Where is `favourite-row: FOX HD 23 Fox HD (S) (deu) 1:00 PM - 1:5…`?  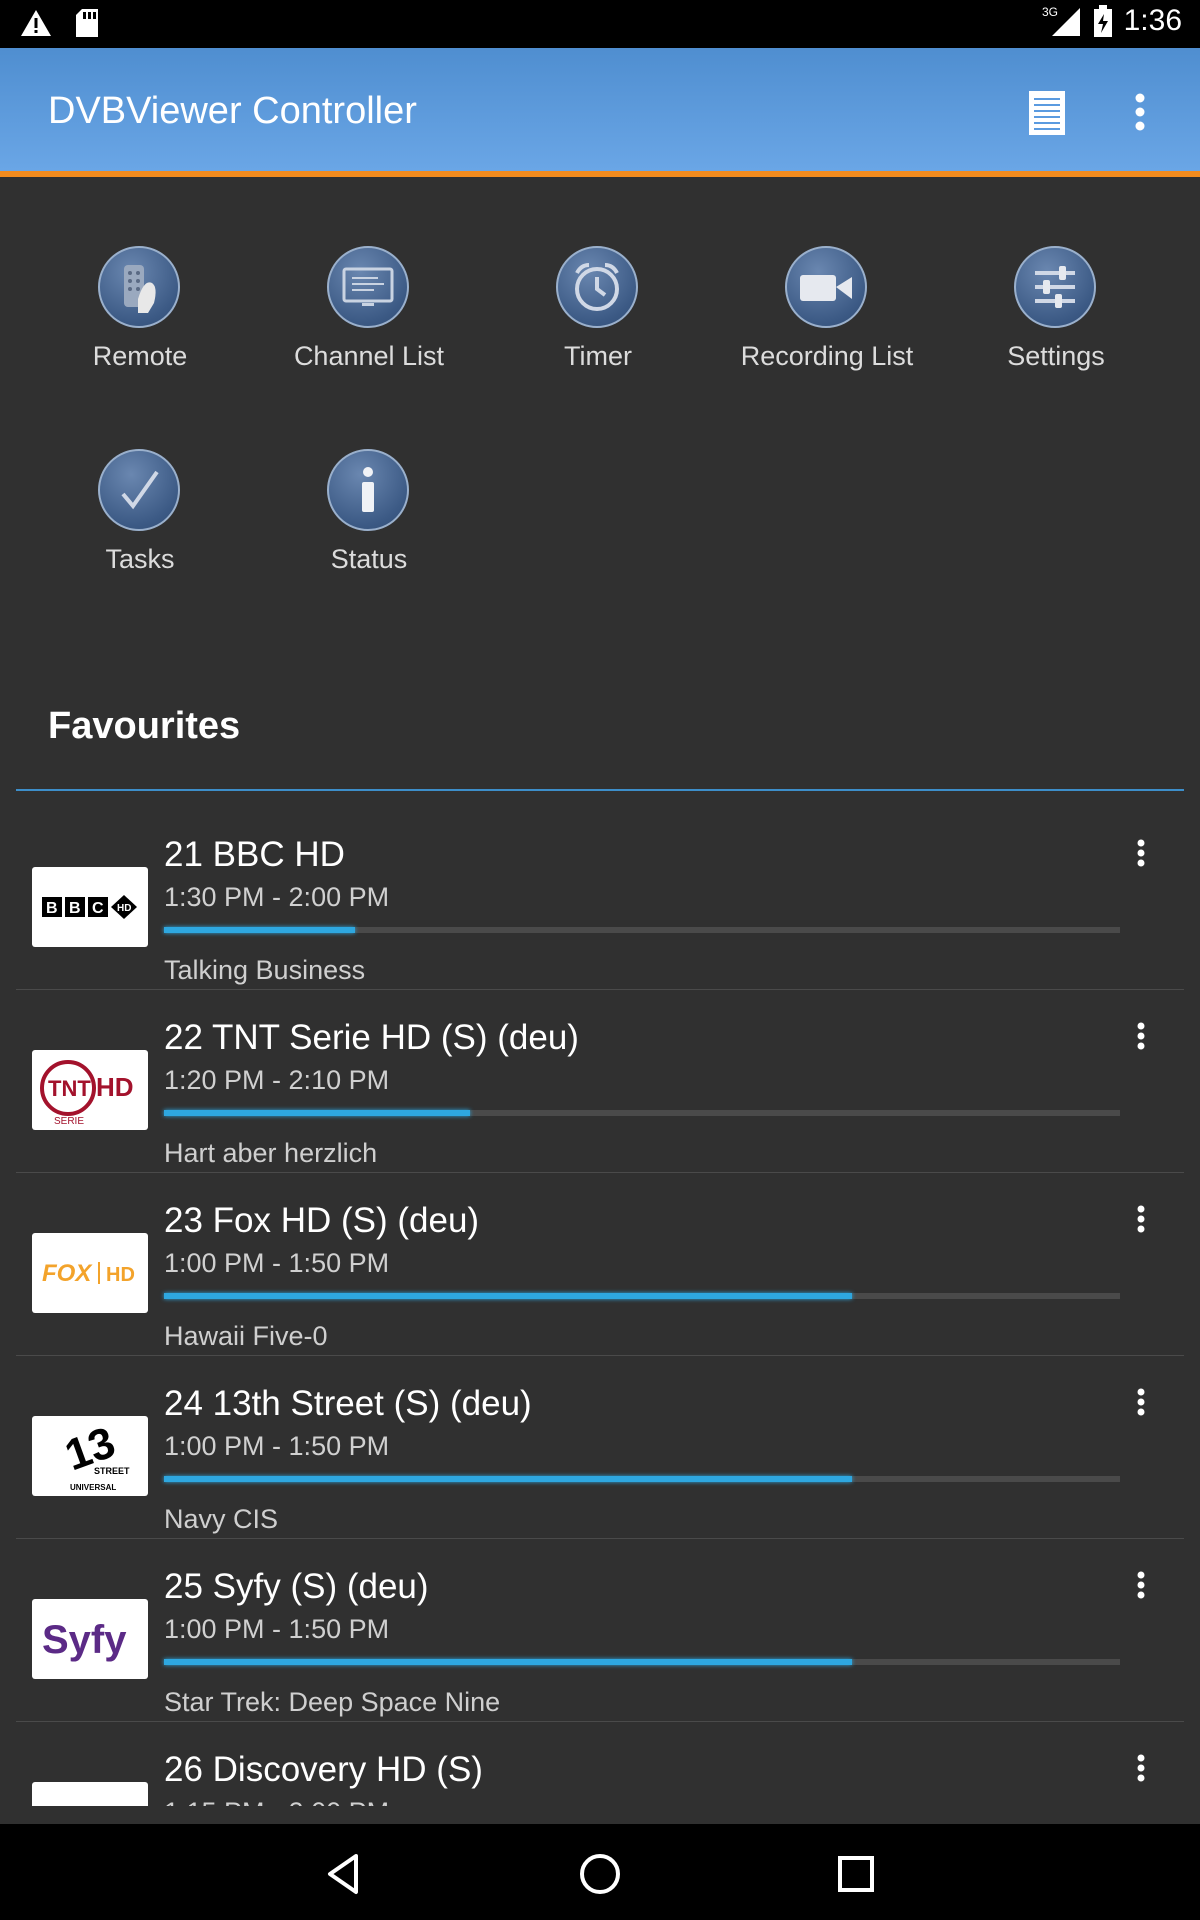
favourite-row: FOX HD 23 Fox HD (S) (deu) 1:00 PM - 1:5… is located at coordinates (600, 1264).